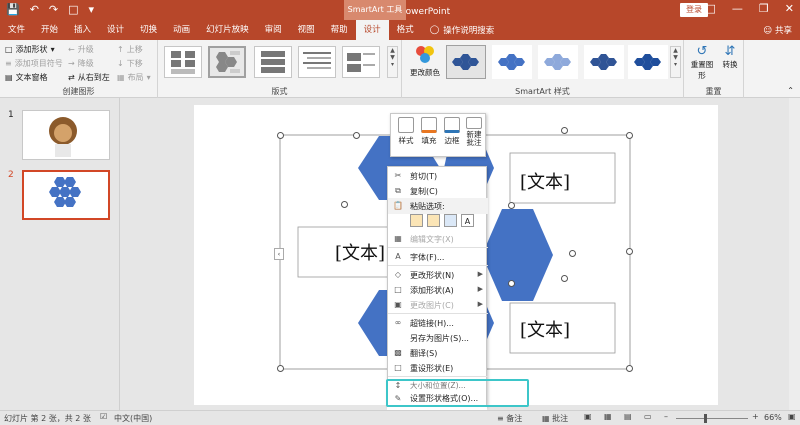  I want to click on language-status: 中文(中国), so click(133, 418).